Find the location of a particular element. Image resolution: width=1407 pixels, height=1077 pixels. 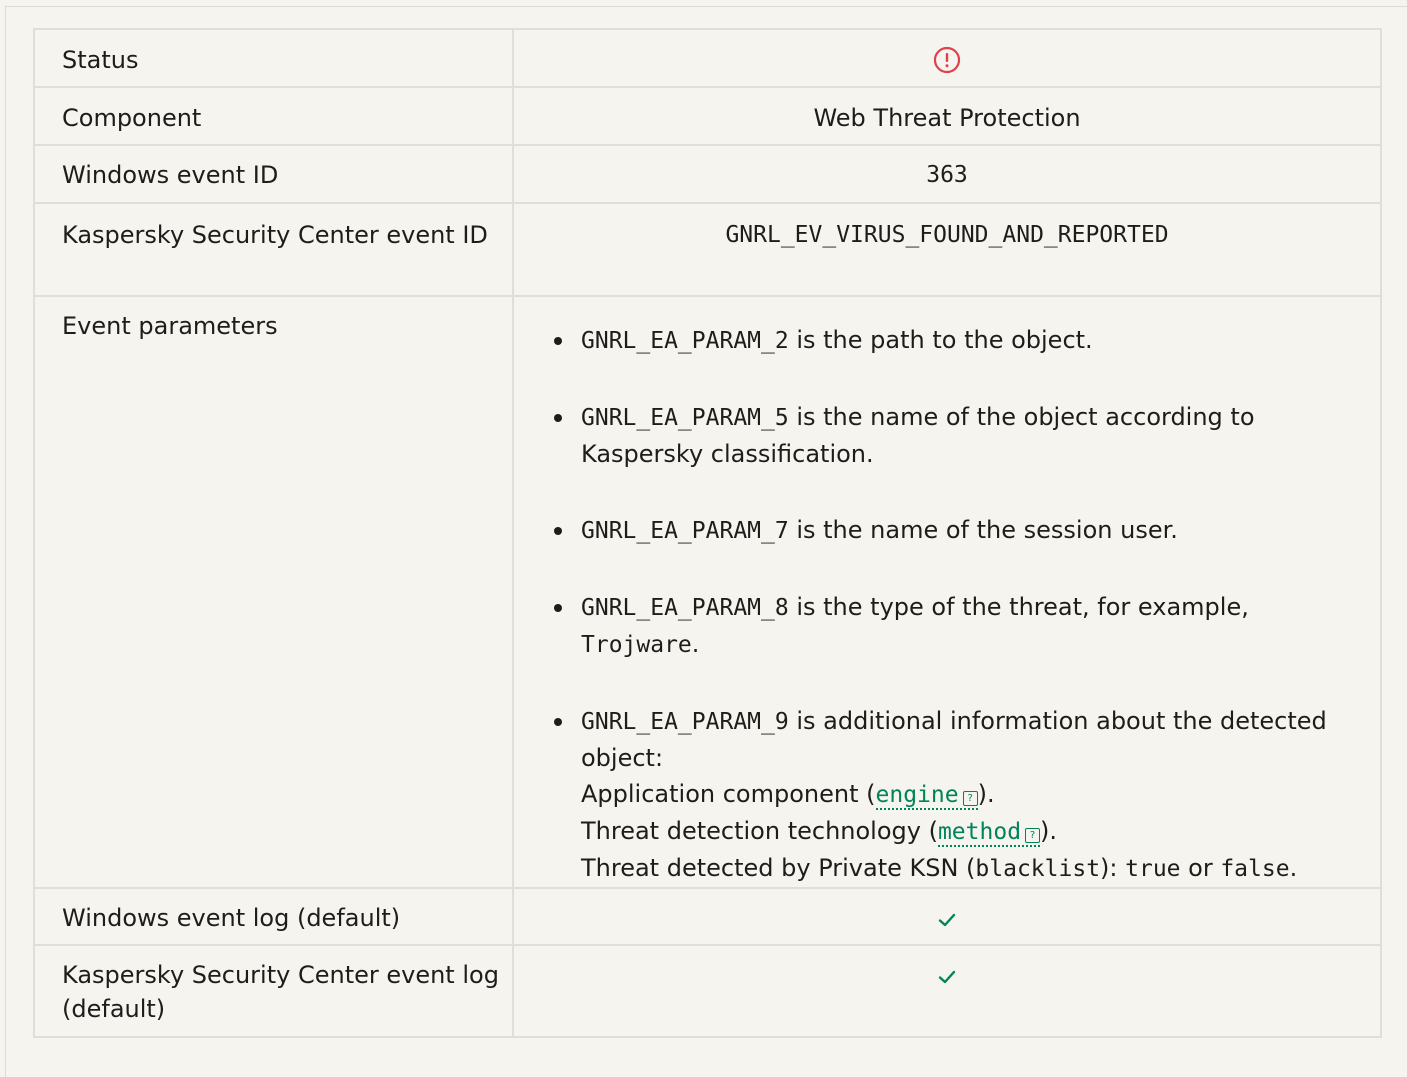

component-value: Web Threat Protection is located at coordinates (947, 116).